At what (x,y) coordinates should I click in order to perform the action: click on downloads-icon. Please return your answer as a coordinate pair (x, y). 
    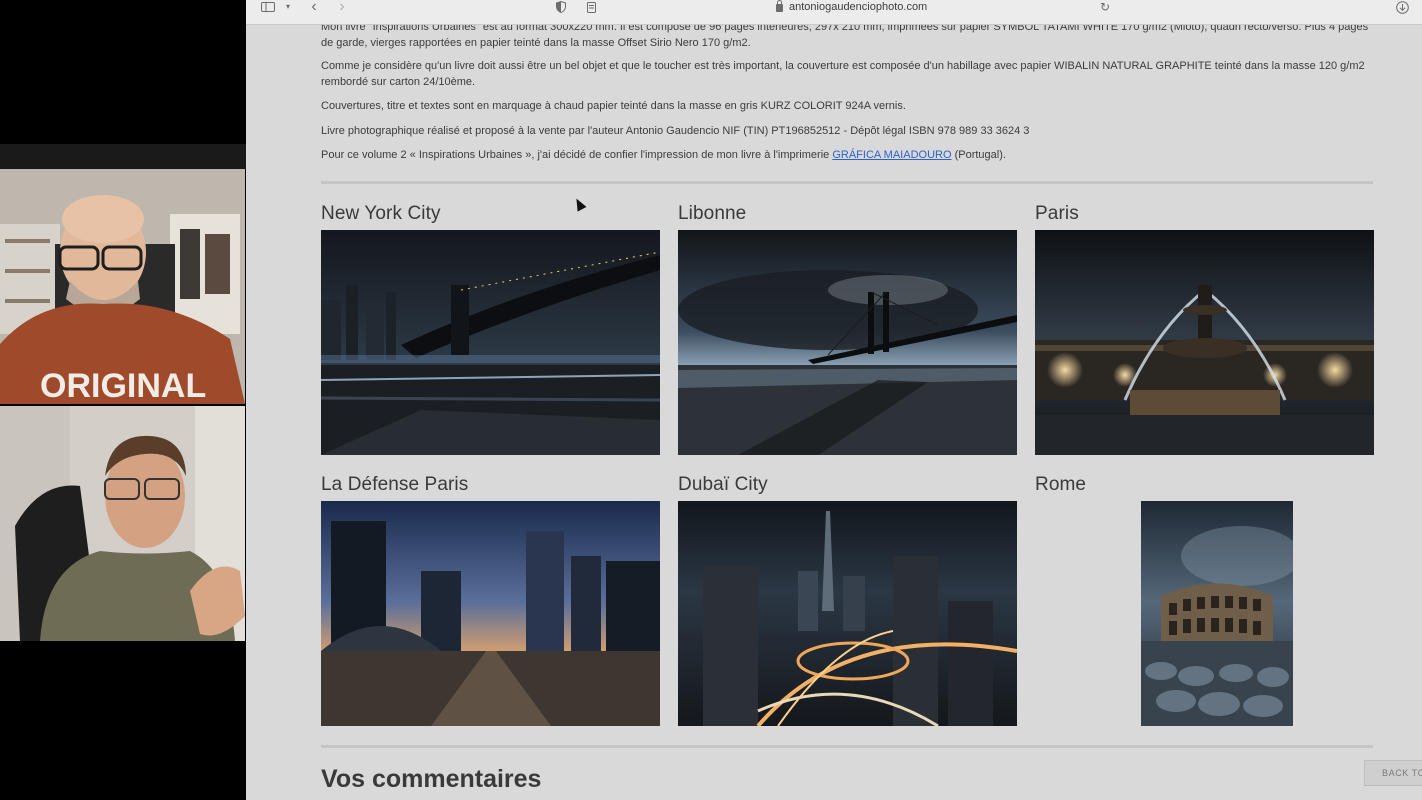
    Looking at the image, I should click on (1402, 7).